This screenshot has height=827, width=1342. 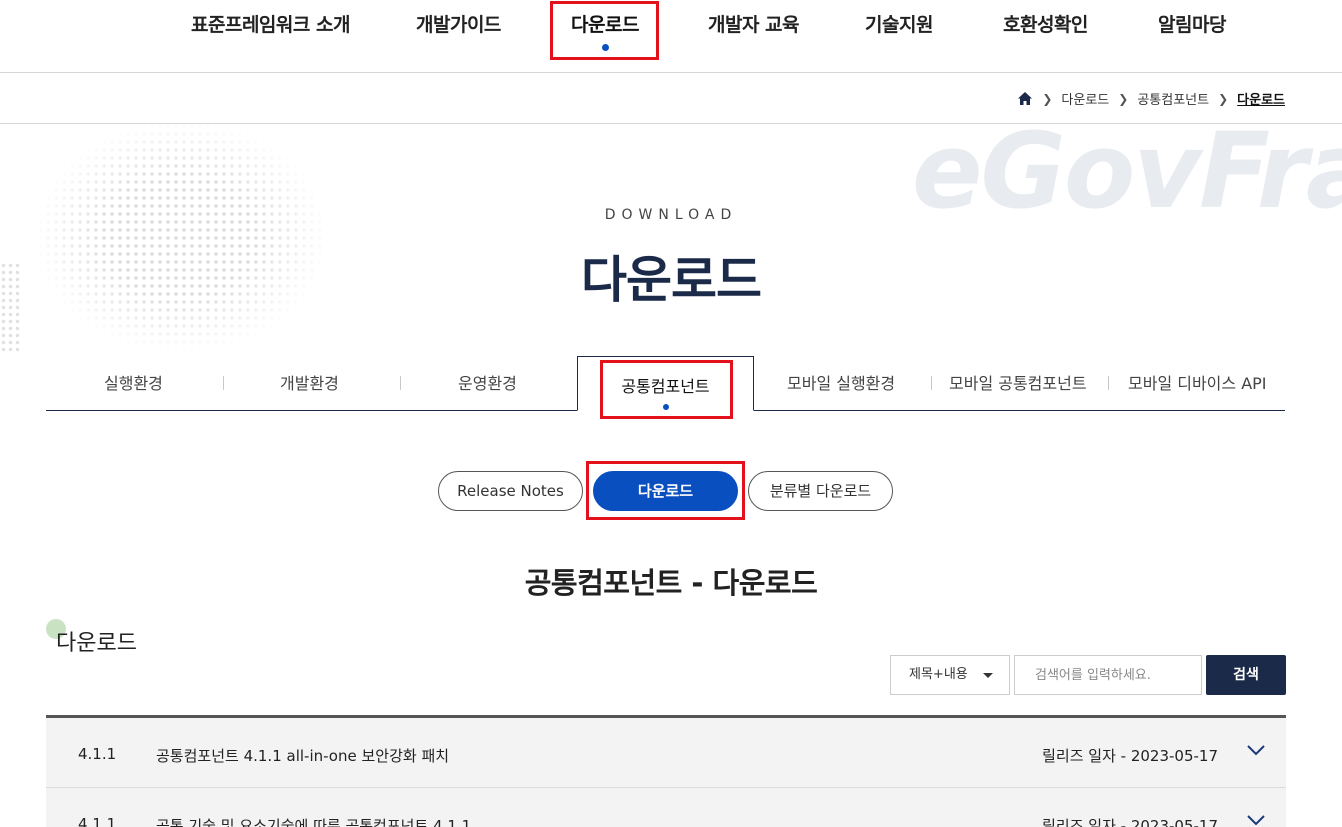 I want to click on tab-mobile-common: 모바일 공통컴포넌트, so click(x=1018, y=382).